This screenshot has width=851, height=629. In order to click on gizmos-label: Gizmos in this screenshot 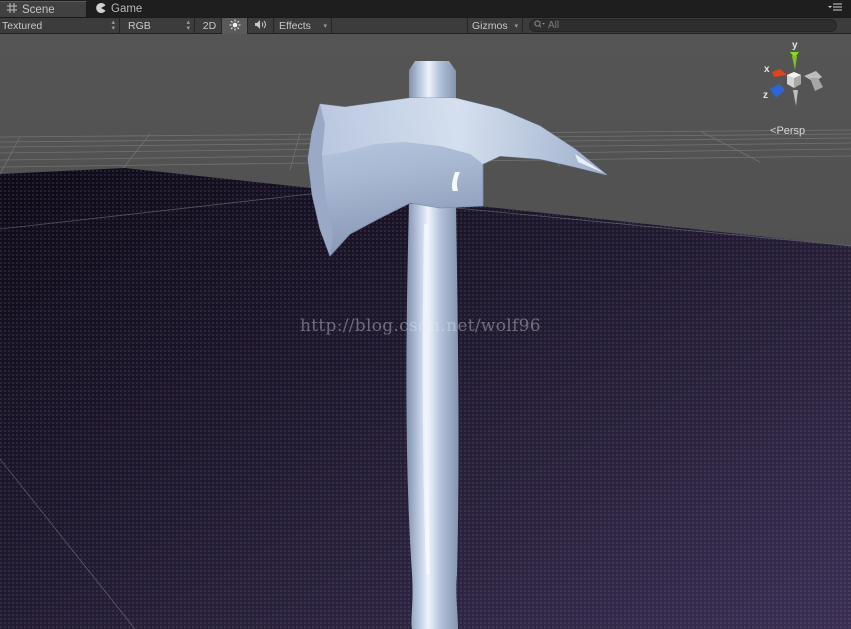, I will do `click(490, 26)`.